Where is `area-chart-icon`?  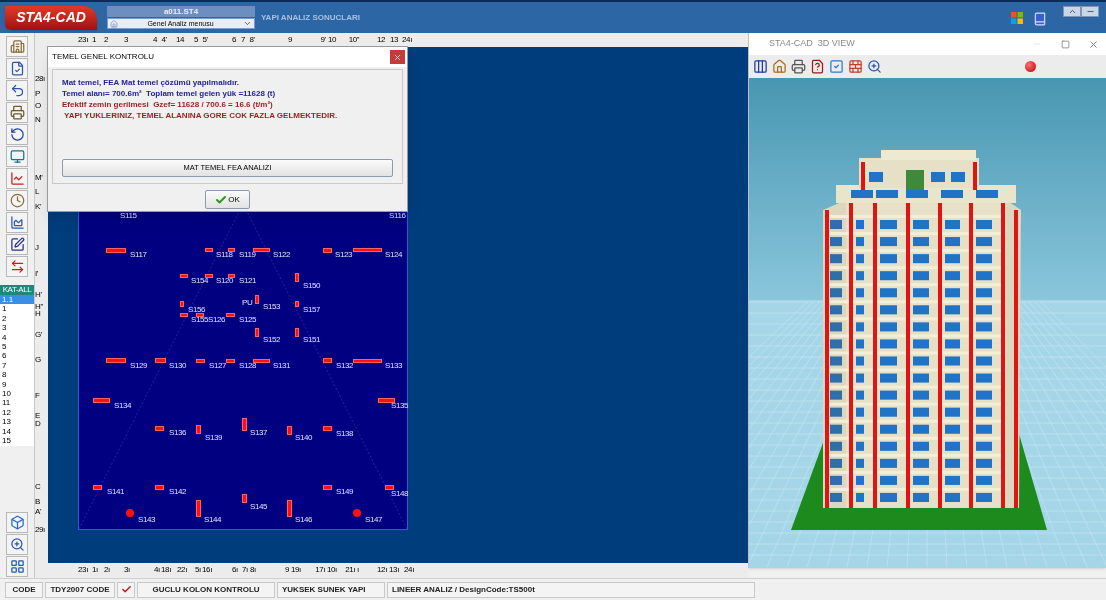
area-chart-icon is located at coordinates (17, 222).